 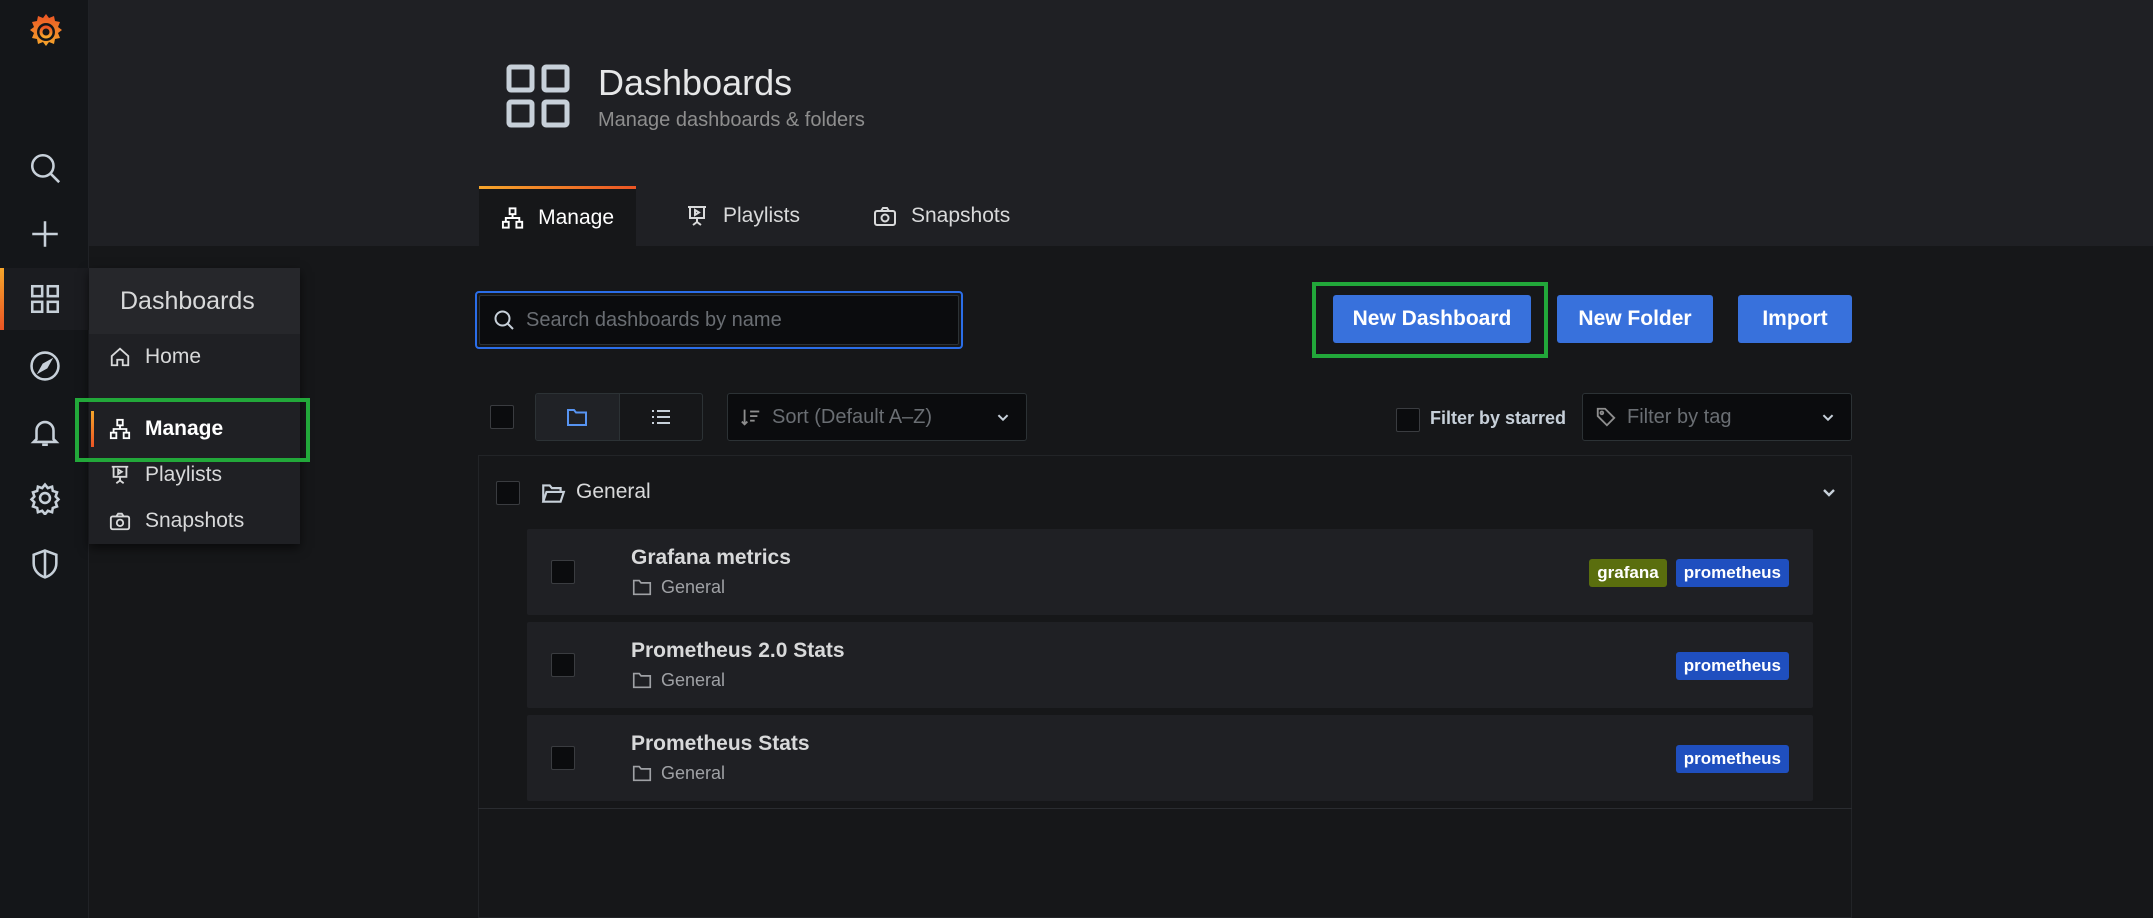 What do you see at coordinates (173, 356) in the screenshot?
I see `flyout-item-label: Home` at bounding box center [173, 356].